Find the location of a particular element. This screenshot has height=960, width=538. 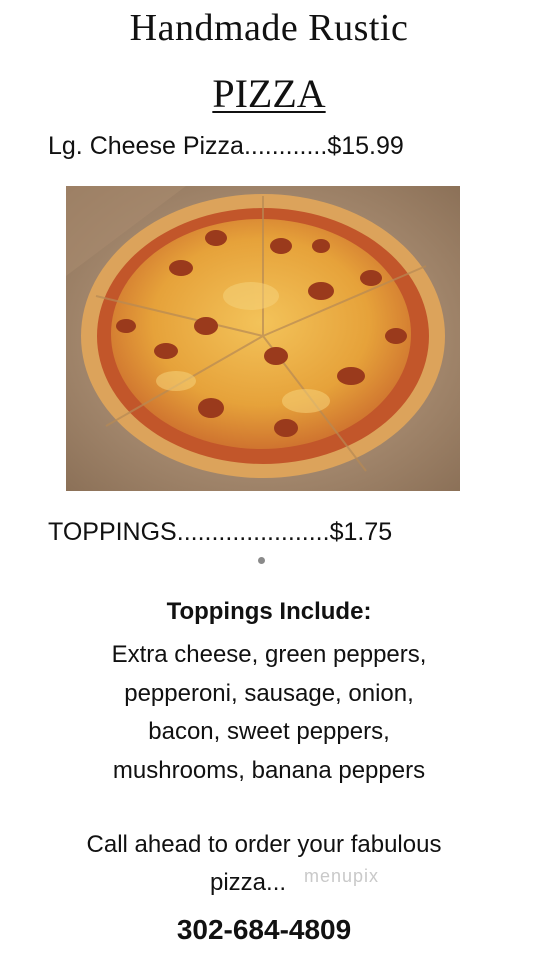

cheese-pizza-price-line: Lg. Cheese Pizza............$15.99 is located at coordinates (226, 146).